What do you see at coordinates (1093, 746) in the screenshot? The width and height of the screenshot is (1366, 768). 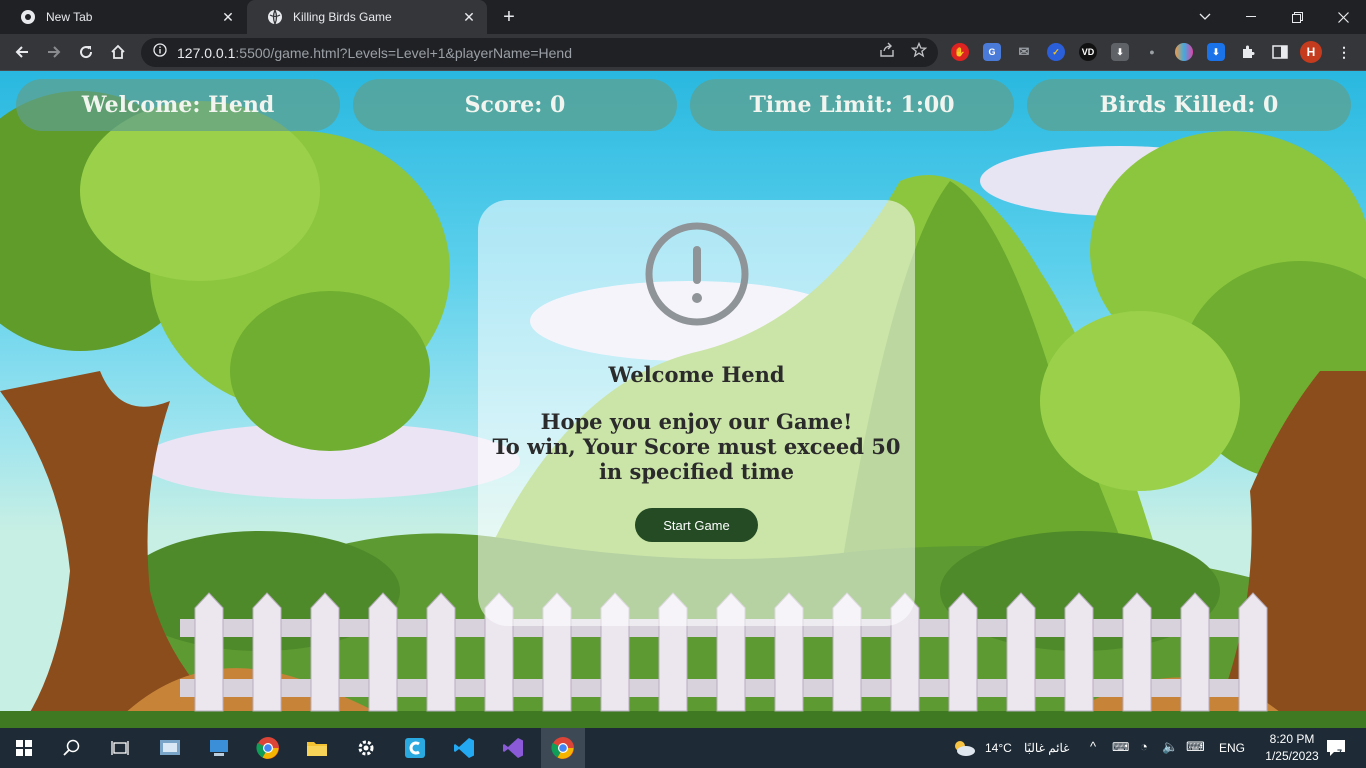 I see `chevron-up-icon: ^` at bounding box center [1093, 746].